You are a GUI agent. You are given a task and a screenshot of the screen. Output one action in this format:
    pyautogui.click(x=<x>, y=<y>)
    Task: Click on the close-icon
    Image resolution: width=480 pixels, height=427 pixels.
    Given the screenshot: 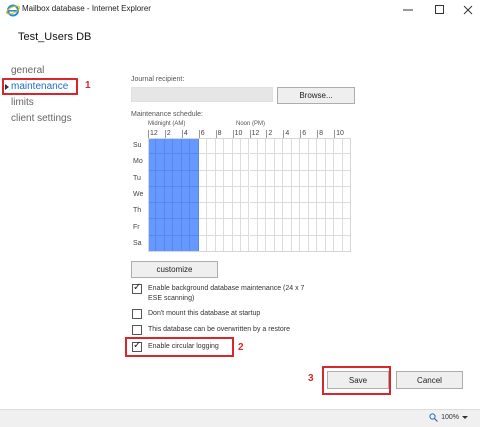 What is the action you would take?
    pyautogui.click(x=468, y=10)
    